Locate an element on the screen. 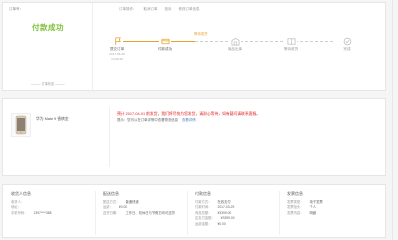 The width and height of the screenshot is (398, 240). payment-status: 付款成功 is located at coordinates (48, 27).